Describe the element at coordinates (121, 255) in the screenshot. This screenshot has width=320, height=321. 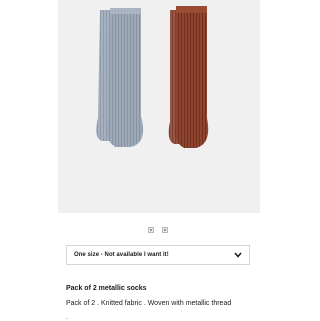
I see `size-selector-label: One size - Not available I want it!` at that location.